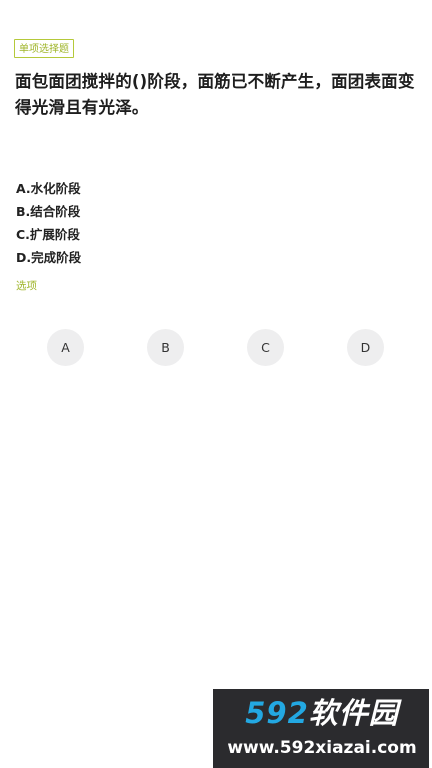 The image size is (432, 768). I want to click on watermark-brand-number: 592, so click(277, 713).